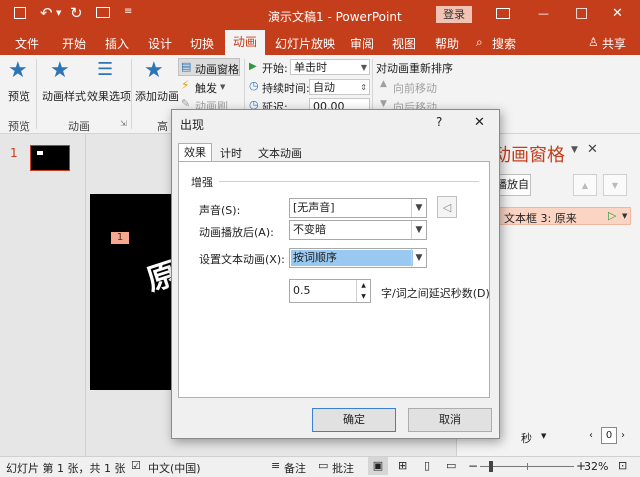  Describe the element at coordinates (76, 13) in the screenshot. I see `redo-icon: ↻` at that location.